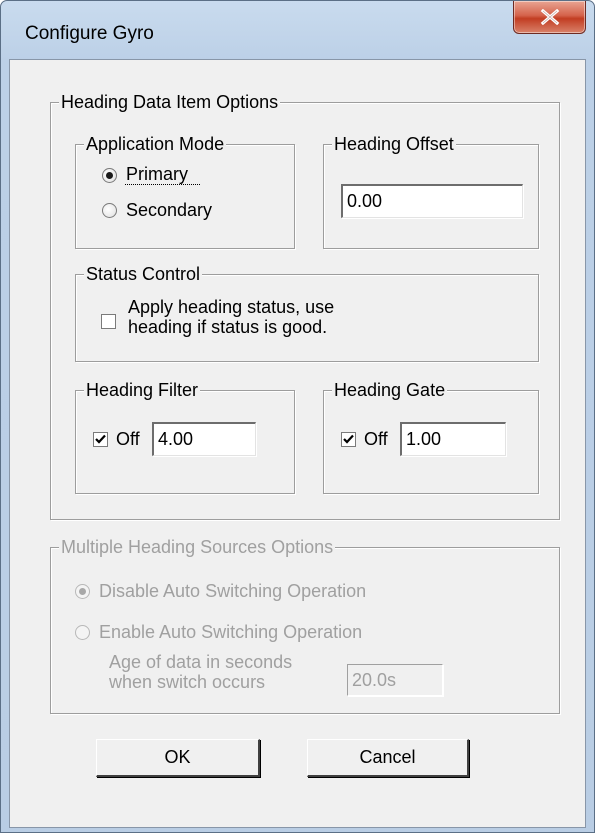 Image resolution: width=595 pixels, height=833 pixels. I want to click on heading-gate-off-checkbox, so click(348, 439).